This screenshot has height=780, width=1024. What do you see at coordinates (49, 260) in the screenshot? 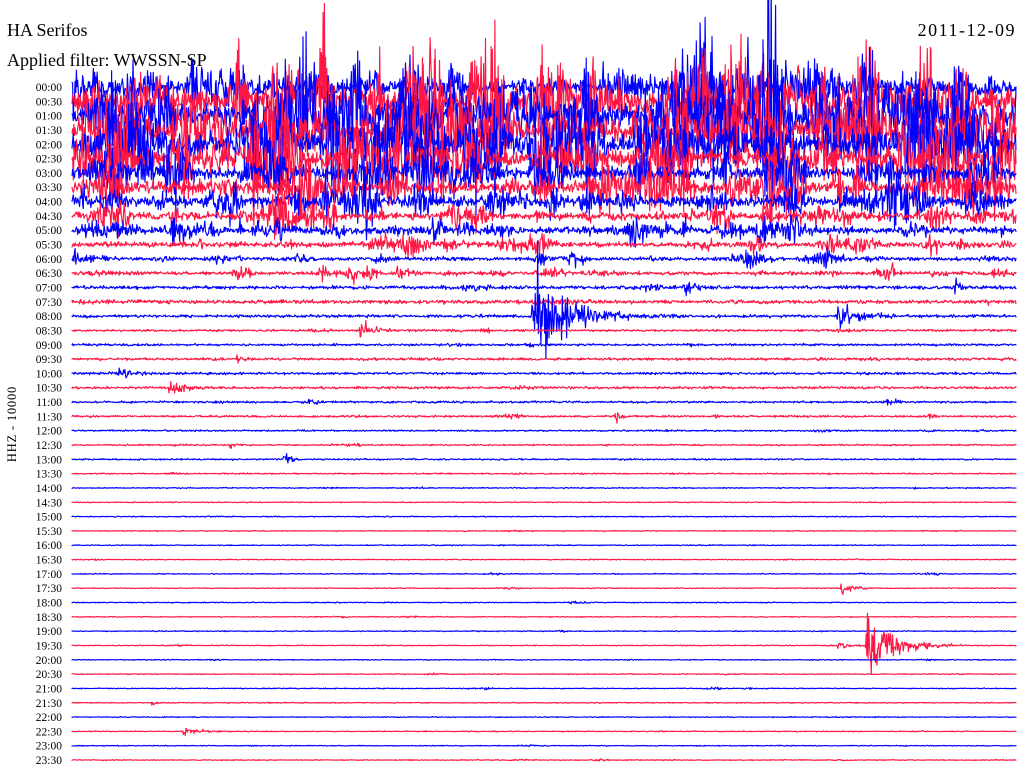
I see `time-label-06-00: 06:00` at bounding box center [49, 260].